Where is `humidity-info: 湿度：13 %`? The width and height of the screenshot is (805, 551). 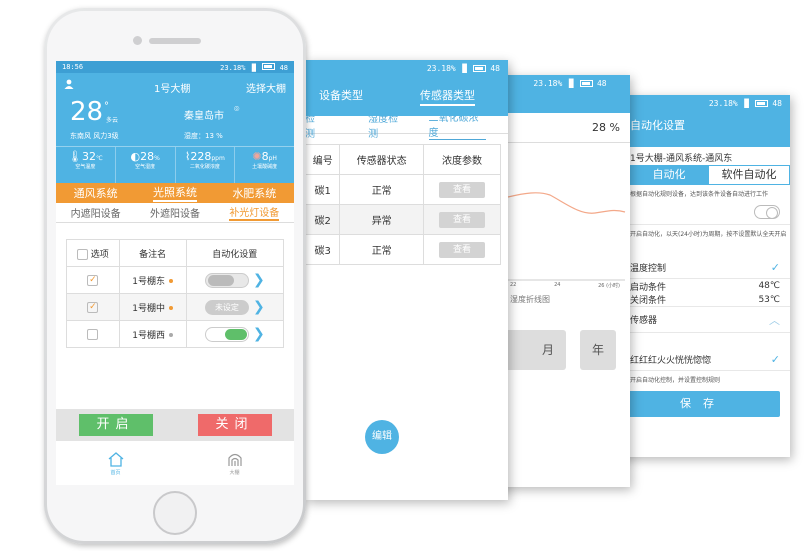
humidity-info: 湿度：13 % is located at coordinates (203, 136).